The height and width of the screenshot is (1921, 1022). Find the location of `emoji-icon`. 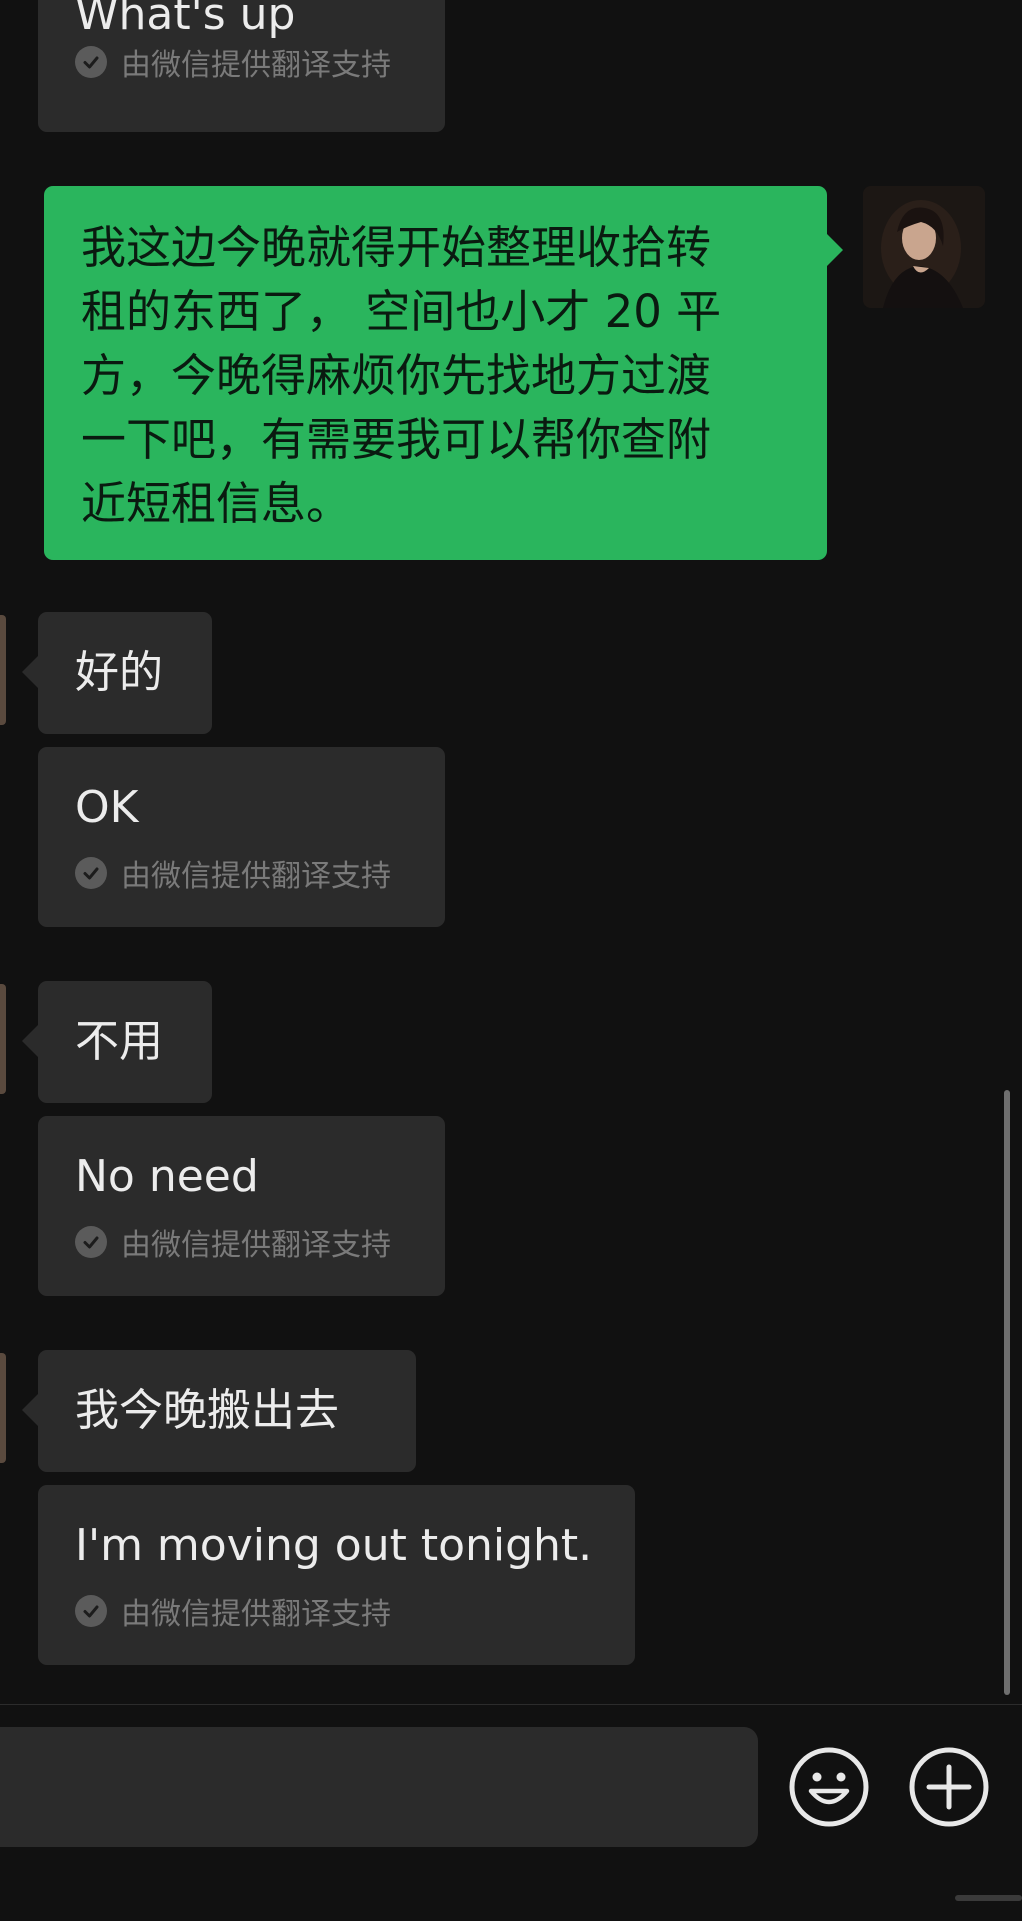

emoji-icon is located at coordinates (829, 1787).